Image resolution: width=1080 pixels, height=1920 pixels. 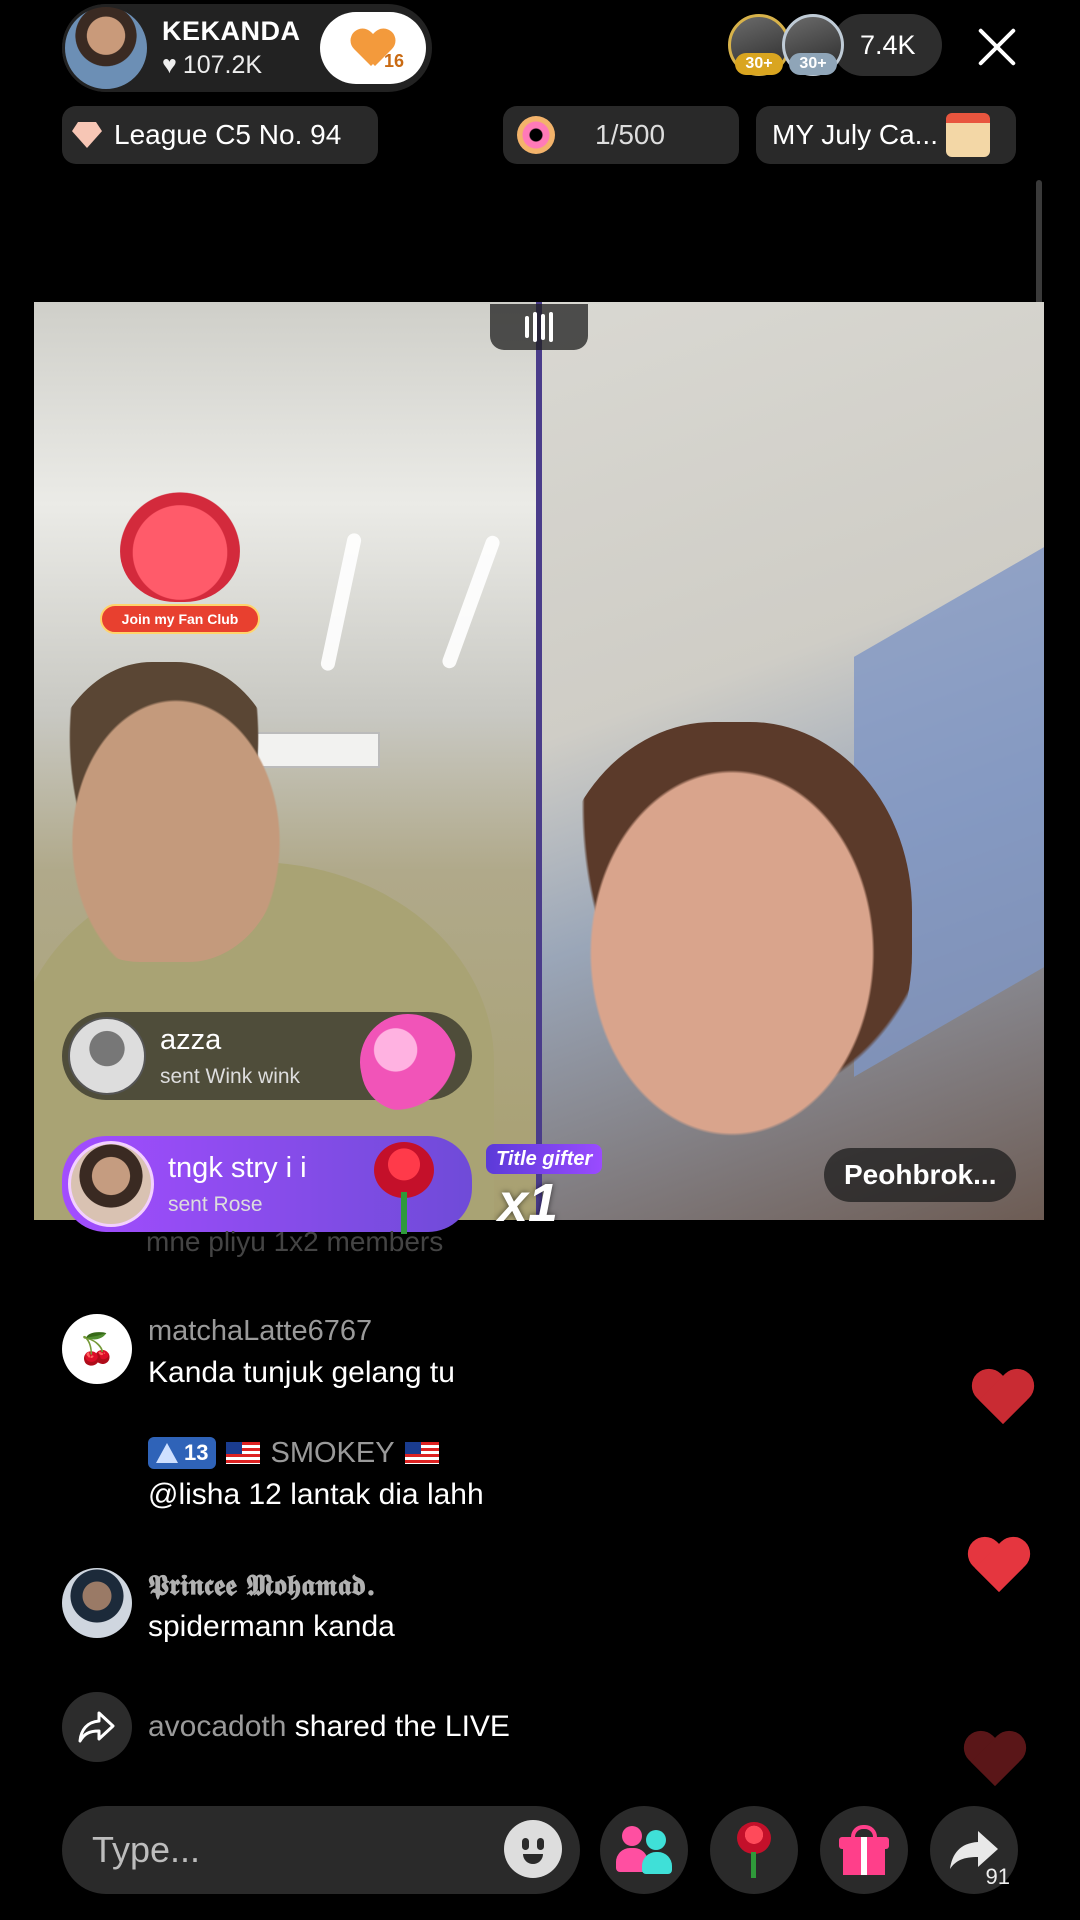 I want to click on gift-ribbon, so click(x=864, y=1856).